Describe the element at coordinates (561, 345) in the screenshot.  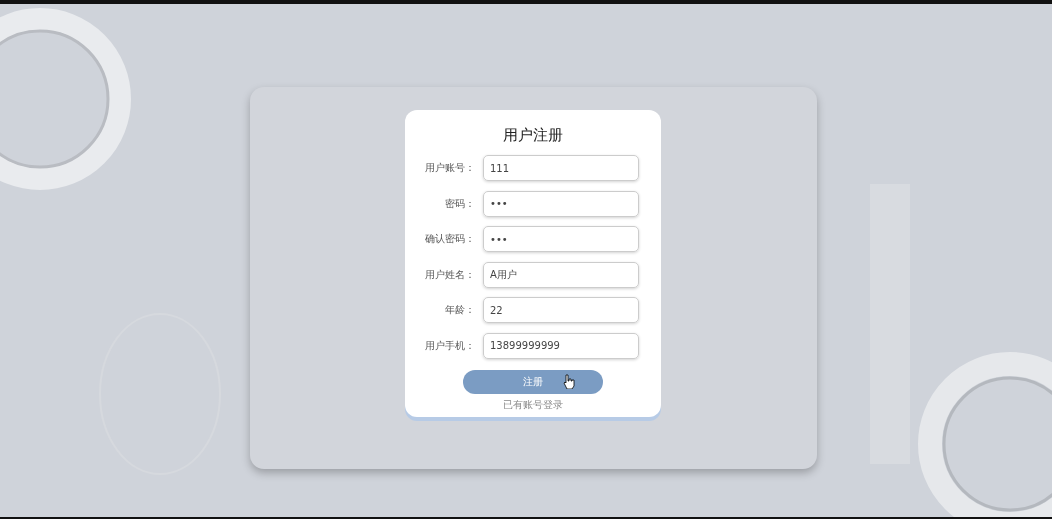
I see `input-field: 13899999999` at that location.